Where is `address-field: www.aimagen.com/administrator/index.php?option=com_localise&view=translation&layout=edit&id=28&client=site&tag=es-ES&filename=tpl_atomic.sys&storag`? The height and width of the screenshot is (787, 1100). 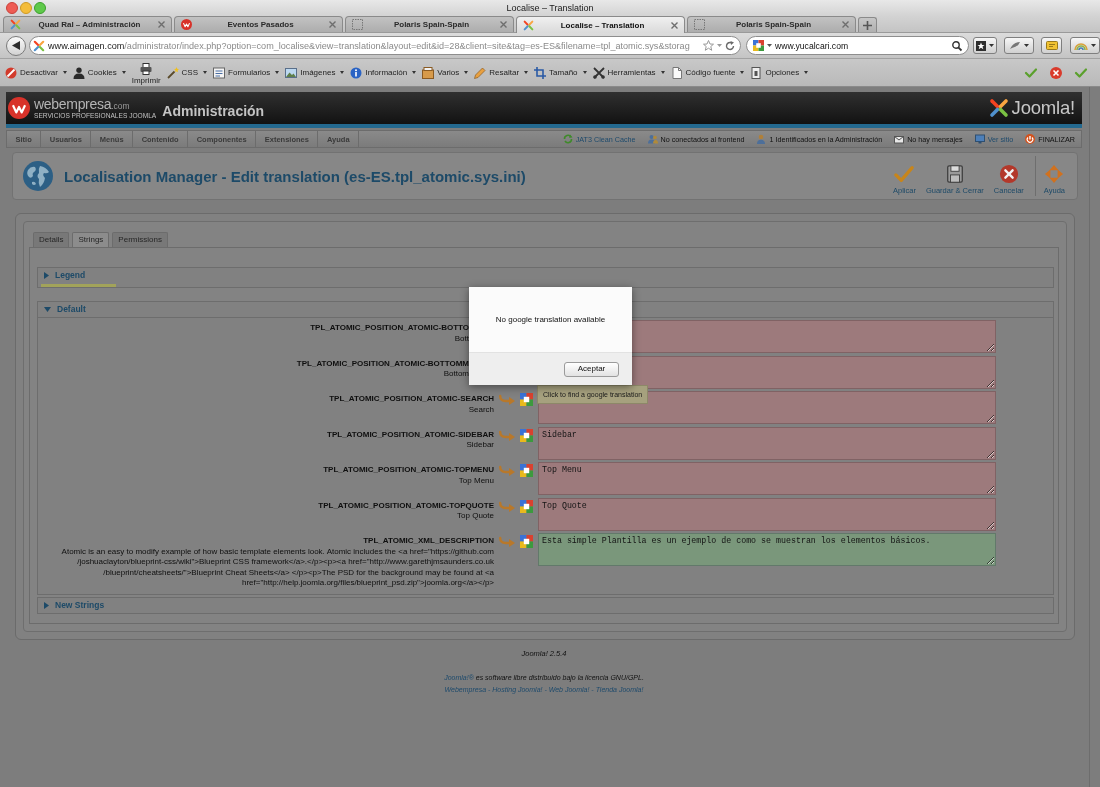 address-field: www.aimagen.com/administrator/index.php?option=com_localise&view=translation&layout=edit&id=28&client=site&tag=es-ES&filename=tpl_atomic.sys&storag is located at coordinates (385, 45).